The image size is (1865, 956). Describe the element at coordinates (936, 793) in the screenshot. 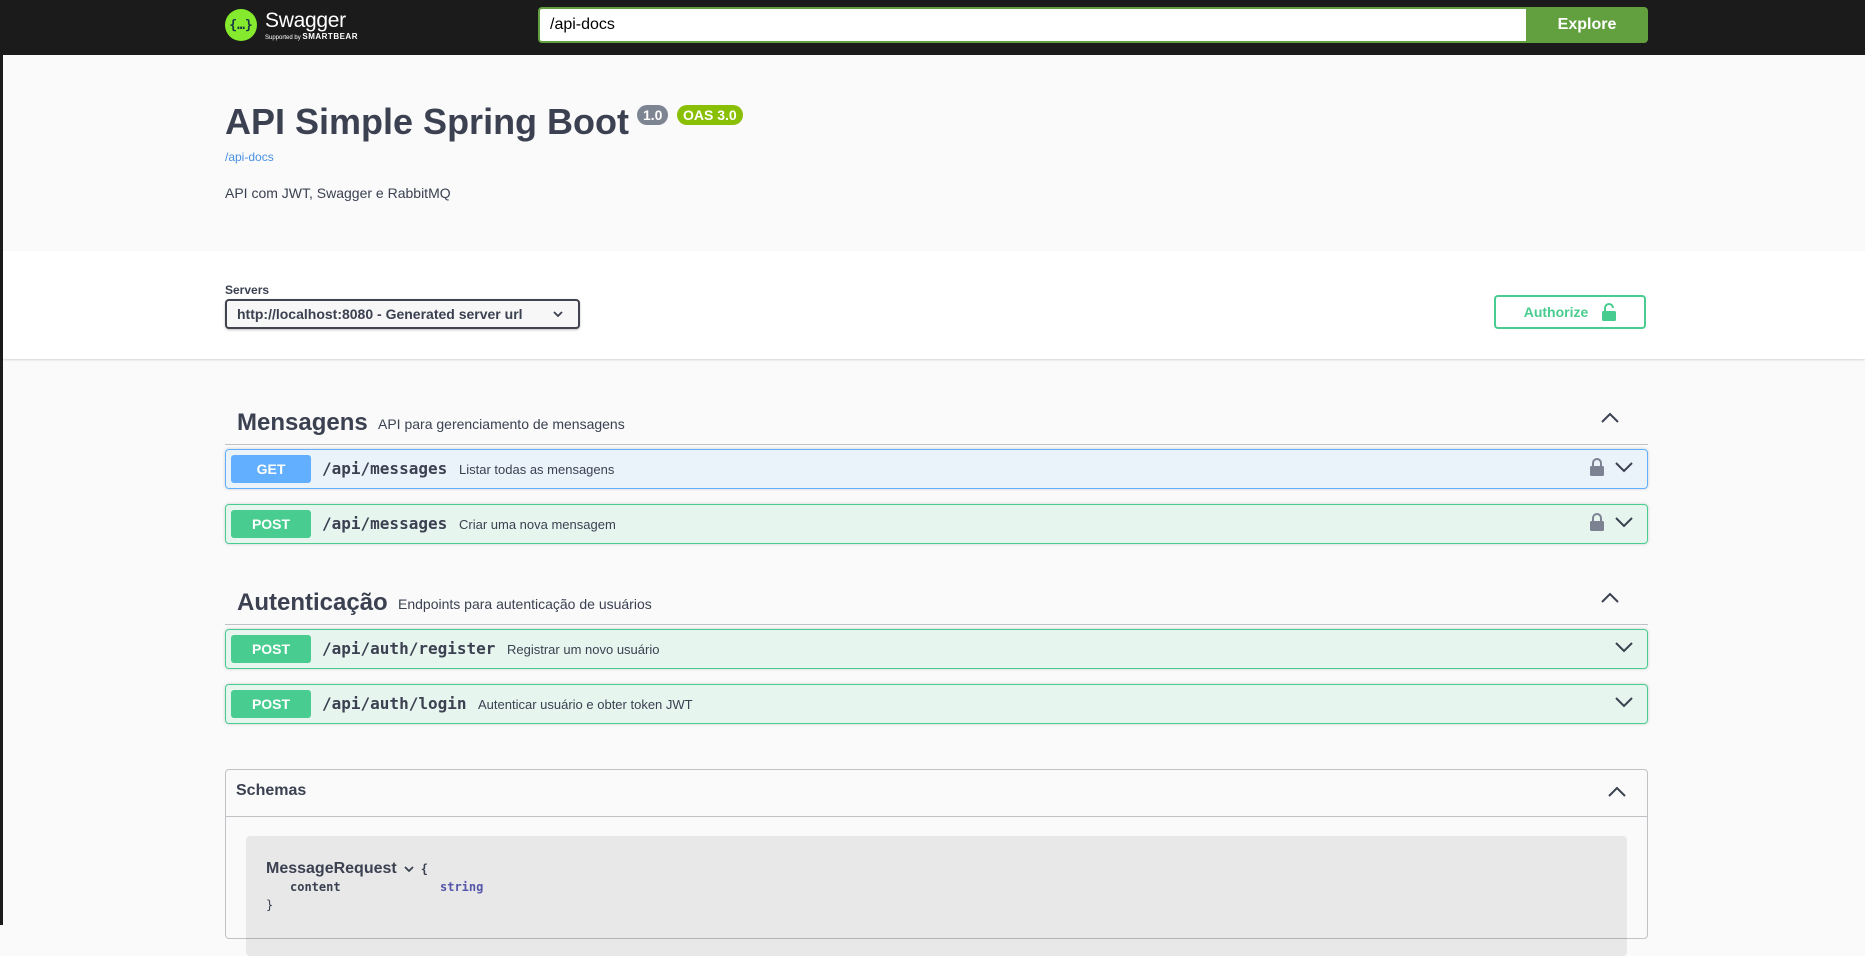

I see `schemas-header: Schemas` at that location.